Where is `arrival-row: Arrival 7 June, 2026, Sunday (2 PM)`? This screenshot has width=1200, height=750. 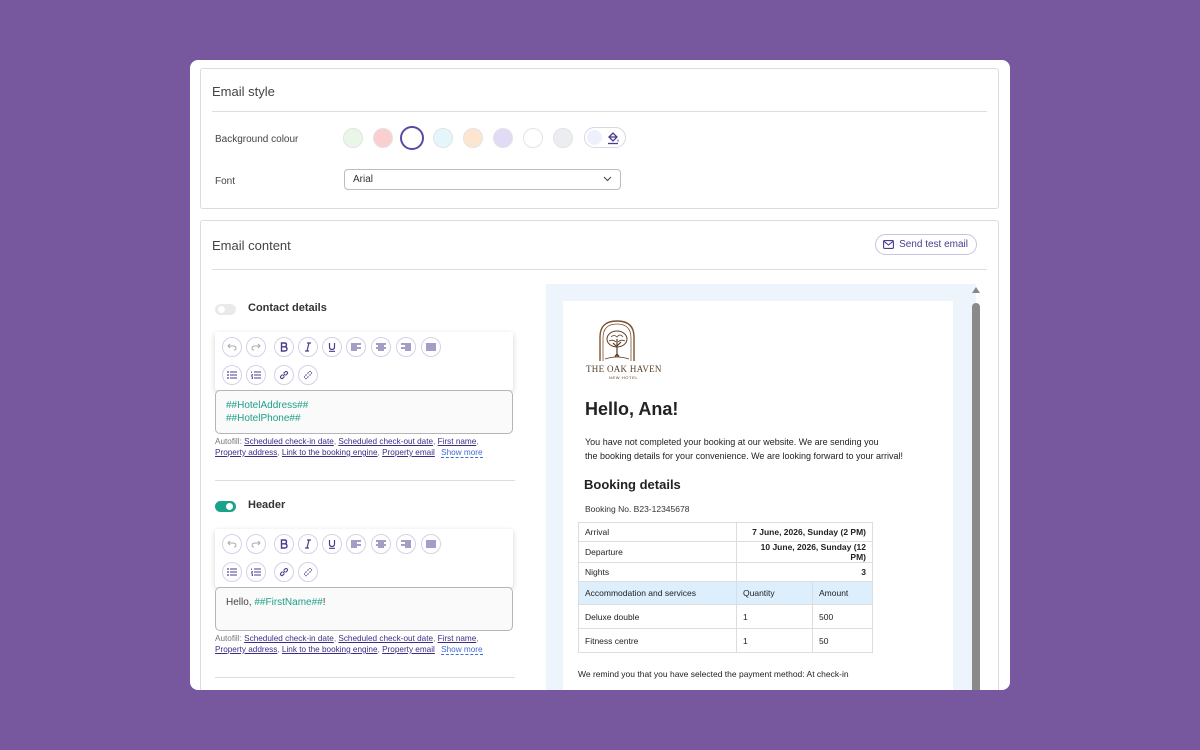 arrival-row: Arrival 7 June, 2026, Sunday (2 PM) is located at coordinates (725, 532).